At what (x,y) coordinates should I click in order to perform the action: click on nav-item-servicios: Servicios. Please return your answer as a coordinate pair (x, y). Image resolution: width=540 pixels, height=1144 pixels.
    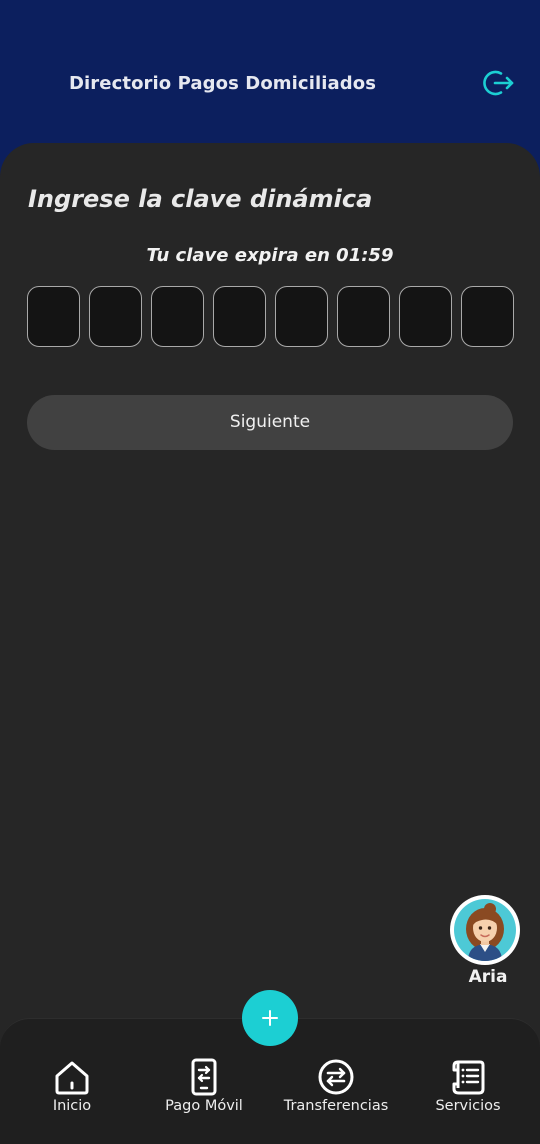
    Looking at the image, I should click on (468, 1089).